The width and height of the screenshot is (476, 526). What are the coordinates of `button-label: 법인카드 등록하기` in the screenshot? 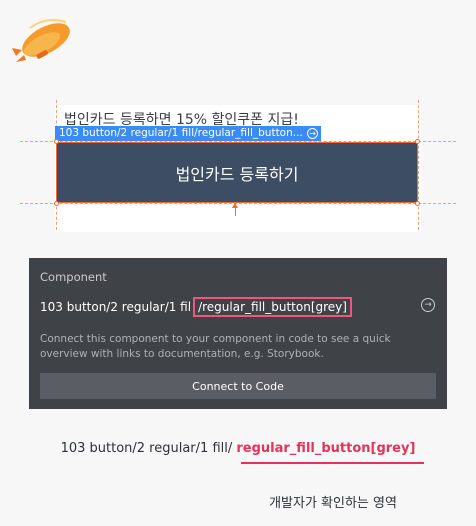 It's located at (237, 174).